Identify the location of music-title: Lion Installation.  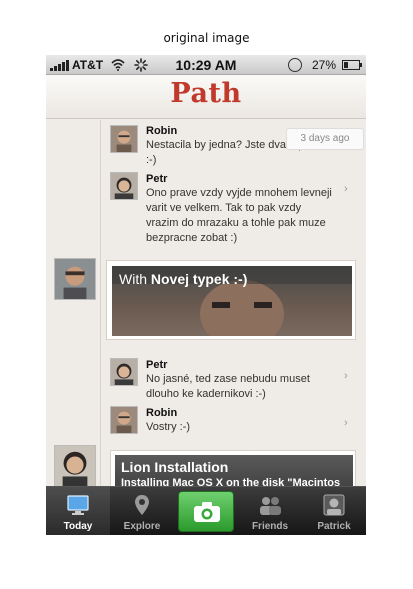
(175, 467).